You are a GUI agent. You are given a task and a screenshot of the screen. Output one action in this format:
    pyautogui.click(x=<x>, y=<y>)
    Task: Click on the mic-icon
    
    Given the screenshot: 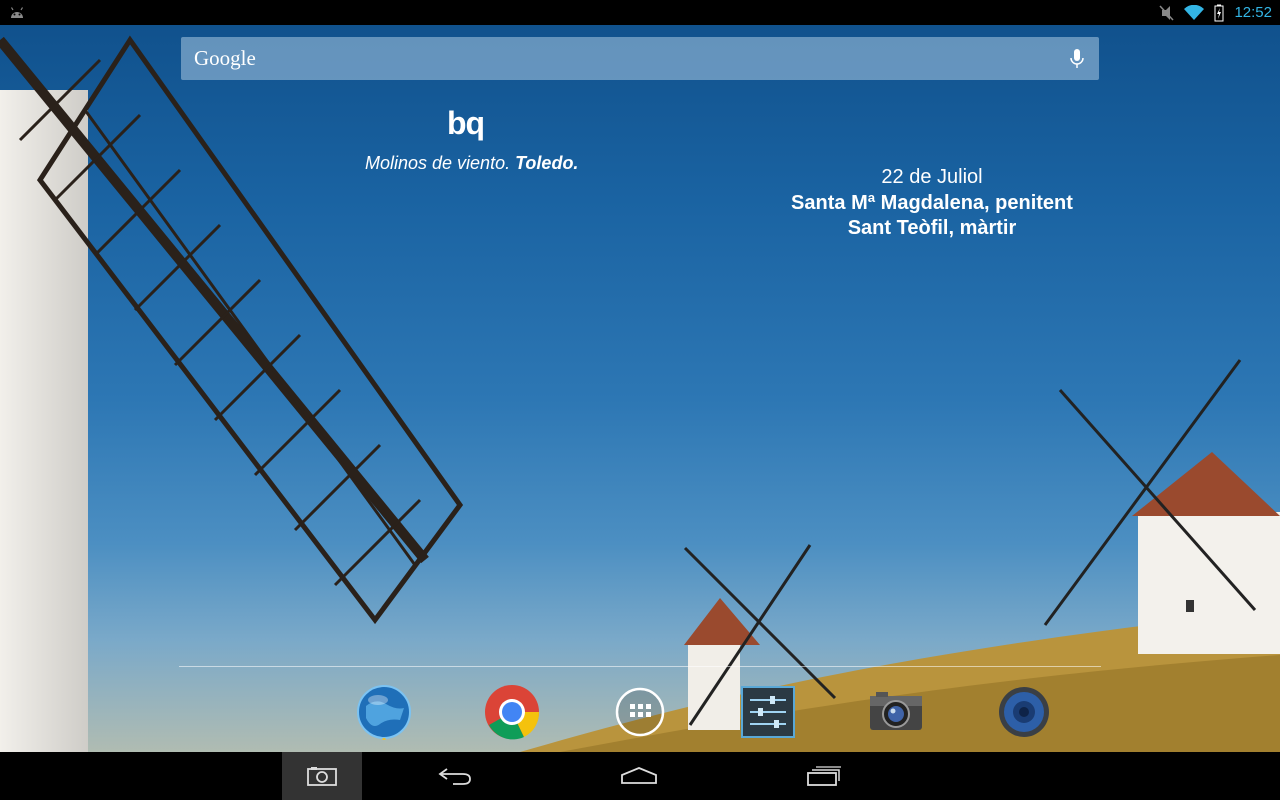 What is the action you would take?
    pyautogui.click(x=1077, y=59)
    